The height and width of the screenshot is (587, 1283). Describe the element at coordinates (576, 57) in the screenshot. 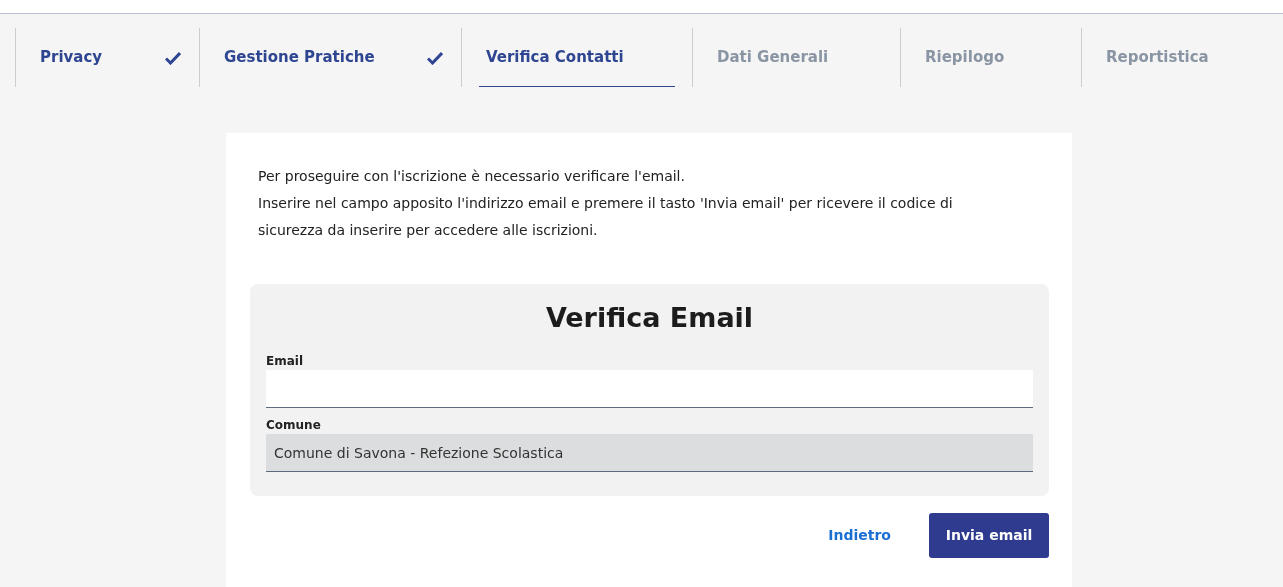

I see `step-tab: Verifica Contatti` at that location.